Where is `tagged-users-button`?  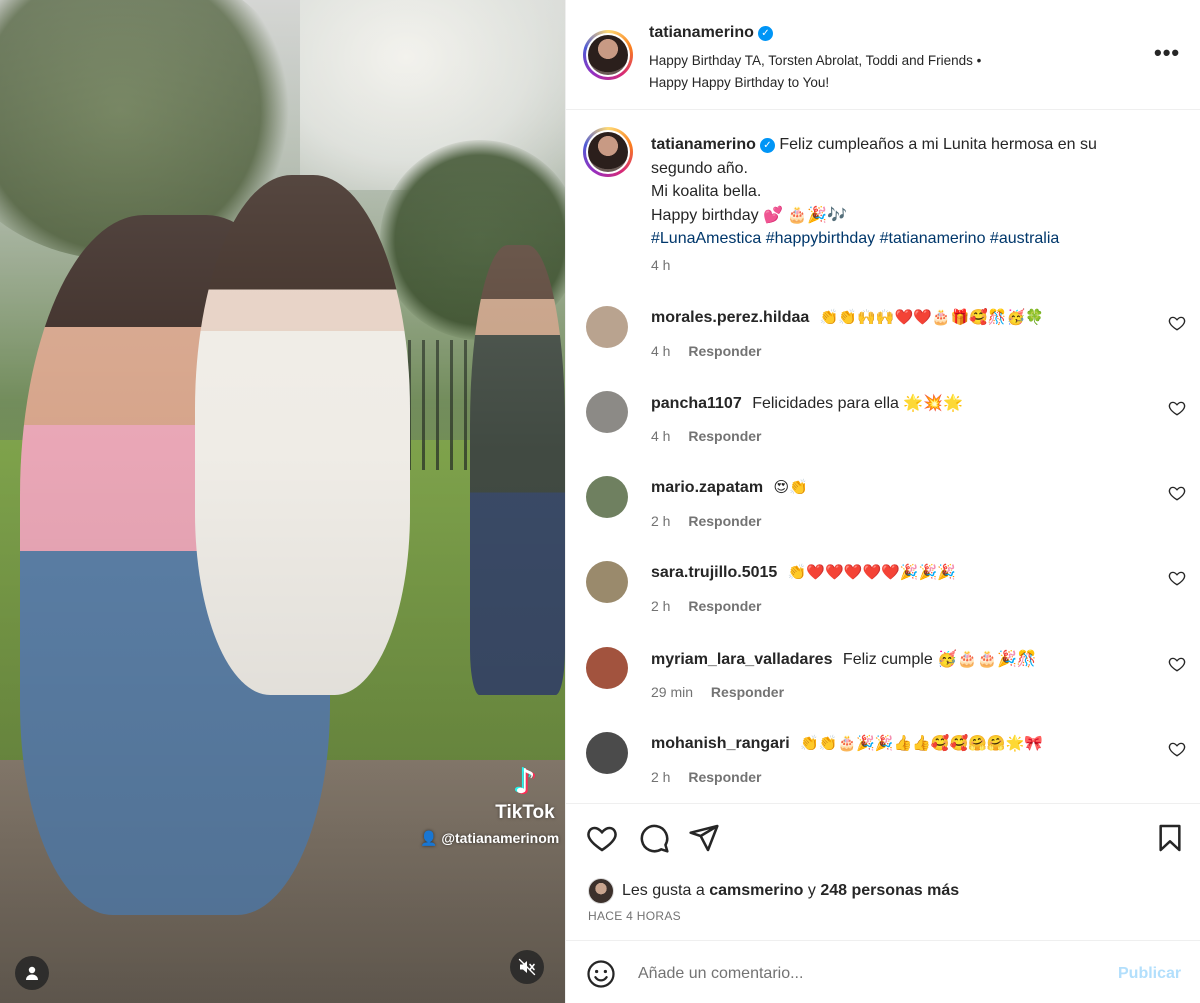 tagged-users-button is located at coordinates (32, 973).